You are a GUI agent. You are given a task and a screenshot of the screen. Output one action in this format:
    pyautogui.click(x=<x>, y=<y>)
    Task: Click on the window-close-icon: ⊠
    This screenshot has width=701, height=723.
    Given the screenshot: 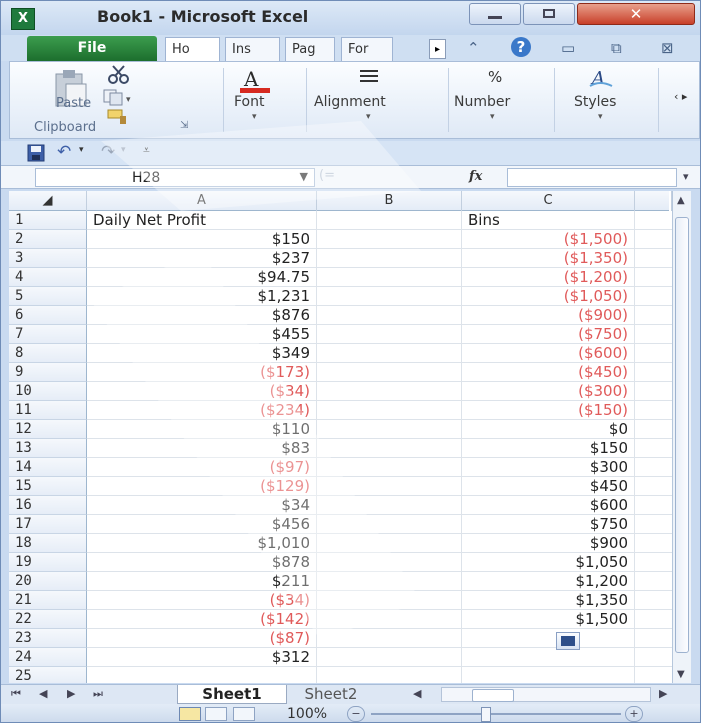 What is the action you would take?
    pyautogui.click(x=667, y=48)
    